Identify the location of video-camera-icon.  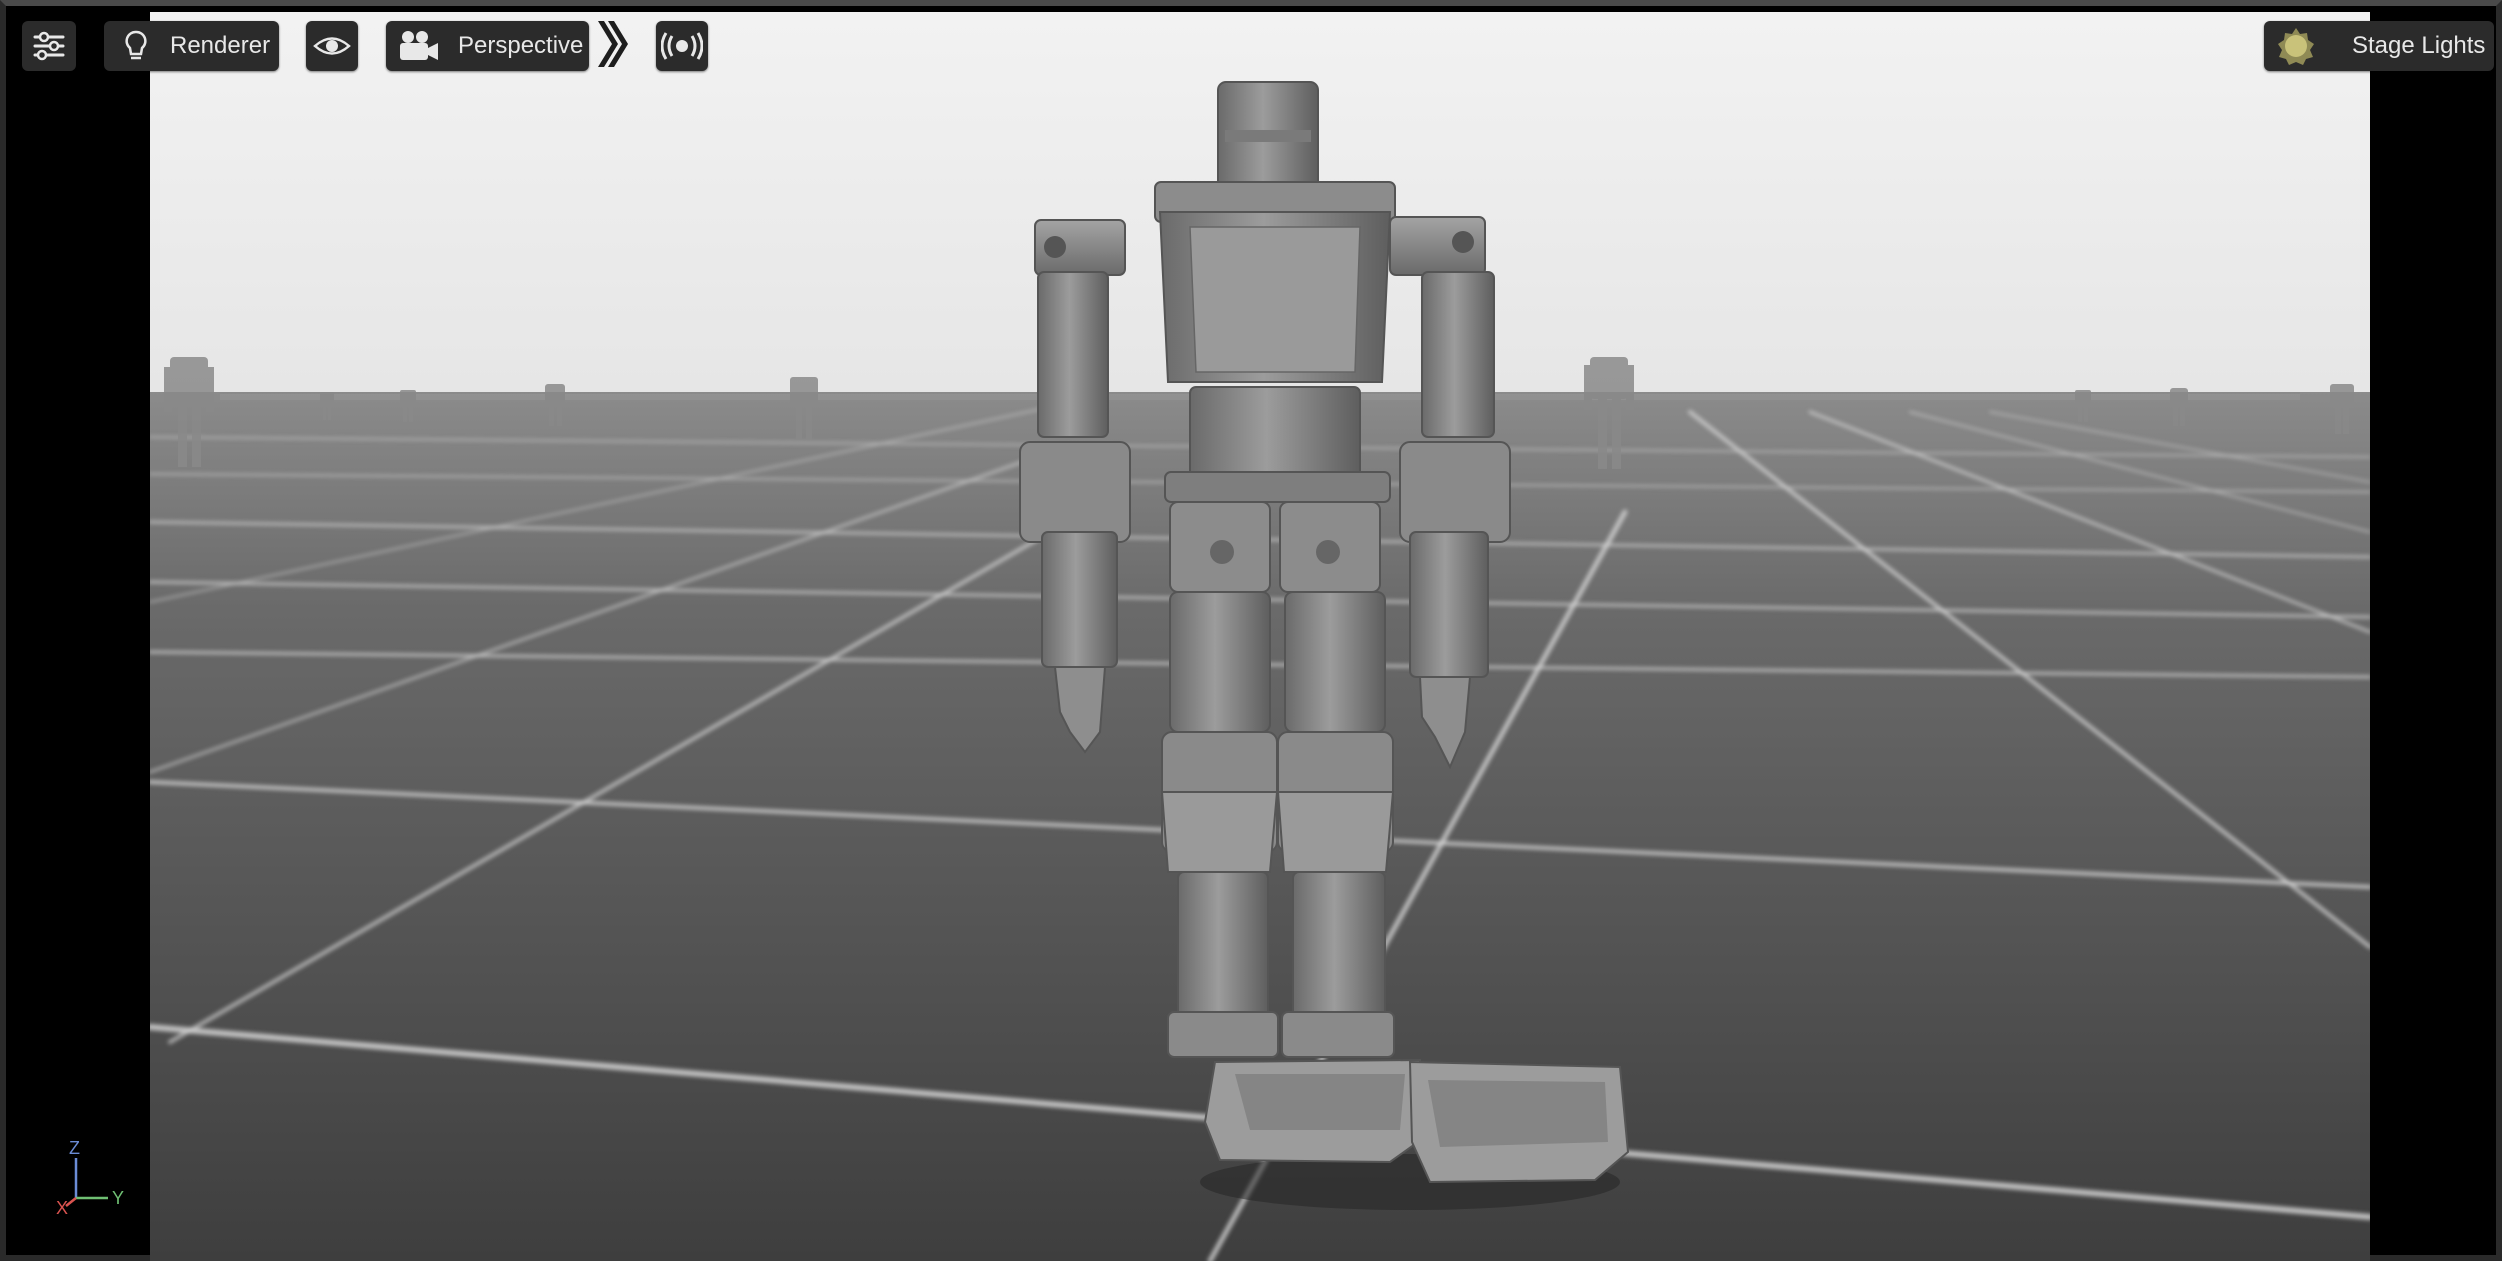
(419, 46).